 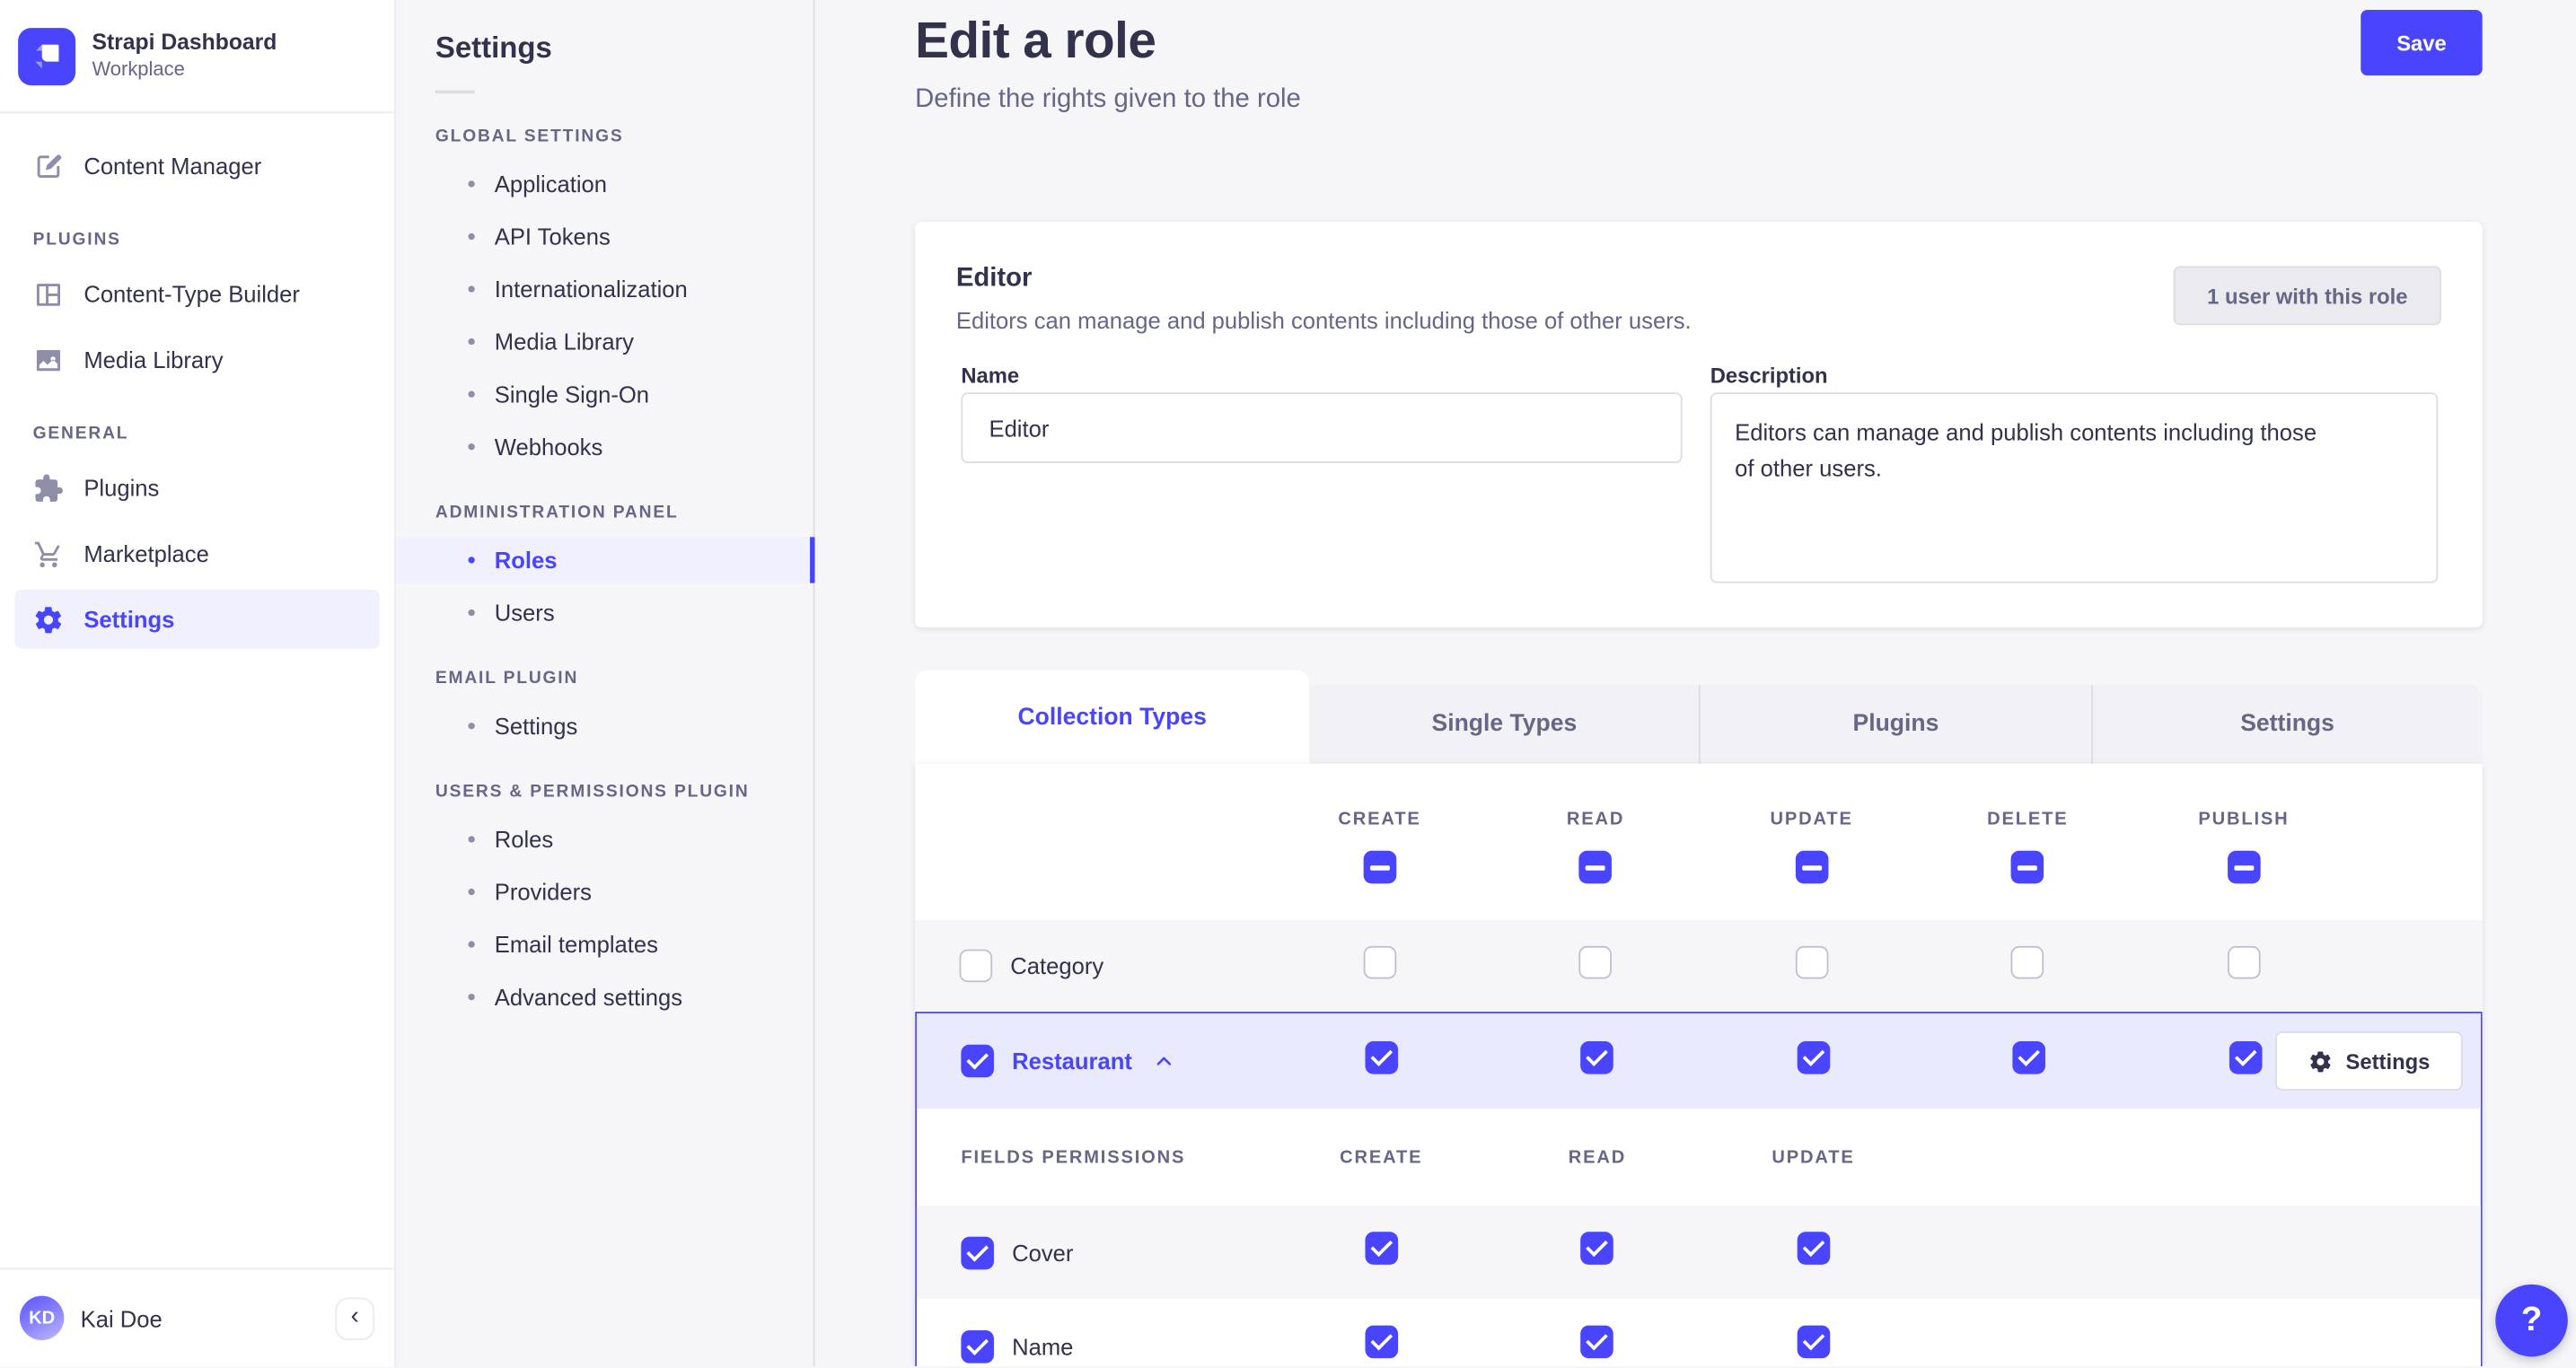 What do you see at coordinates (1164, 1061) in the screenshot?
I see `chevron-up-icon` at bounding box center [1164, 1061].